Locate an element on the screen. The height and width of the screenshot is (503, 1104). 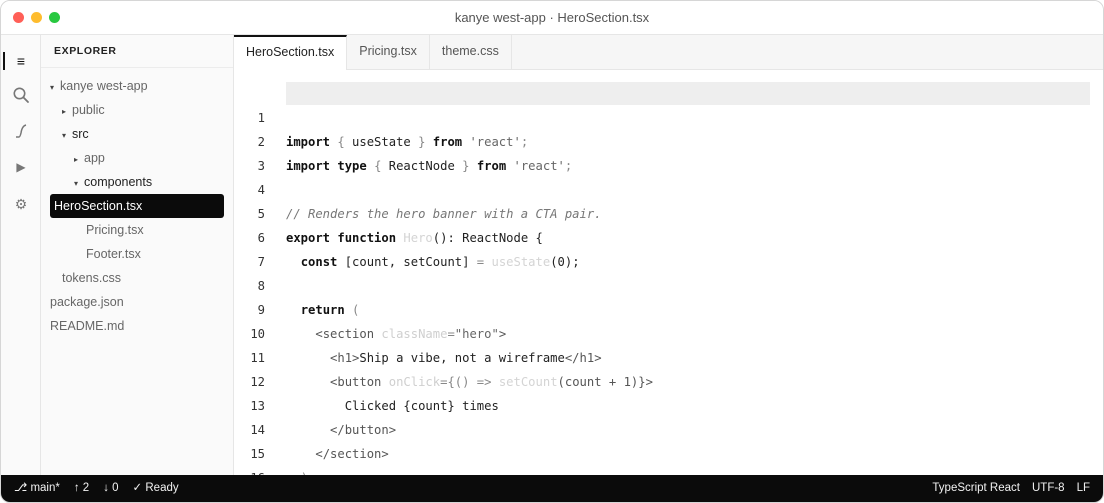
code-line: 6 const [count, setCount] = useState(0); is located at coordinates (668, 235).